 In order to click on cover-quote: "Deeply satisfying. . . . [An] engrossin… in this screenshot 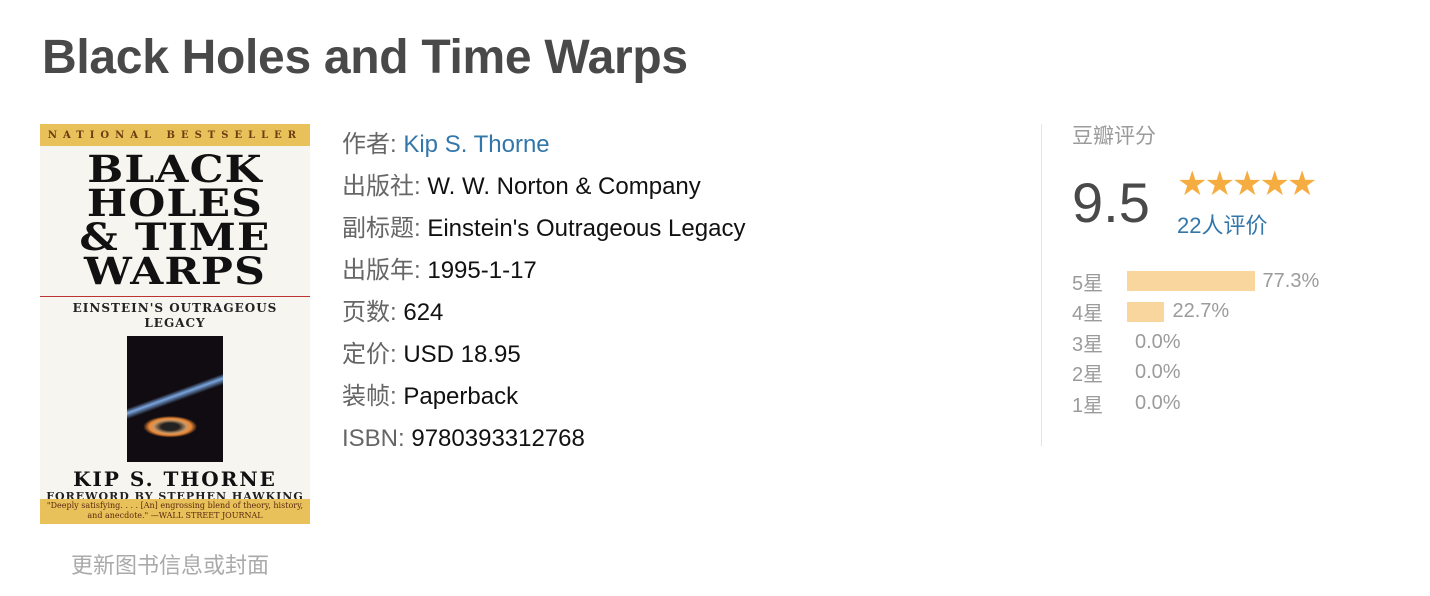, I will do `click(175, 511)`.